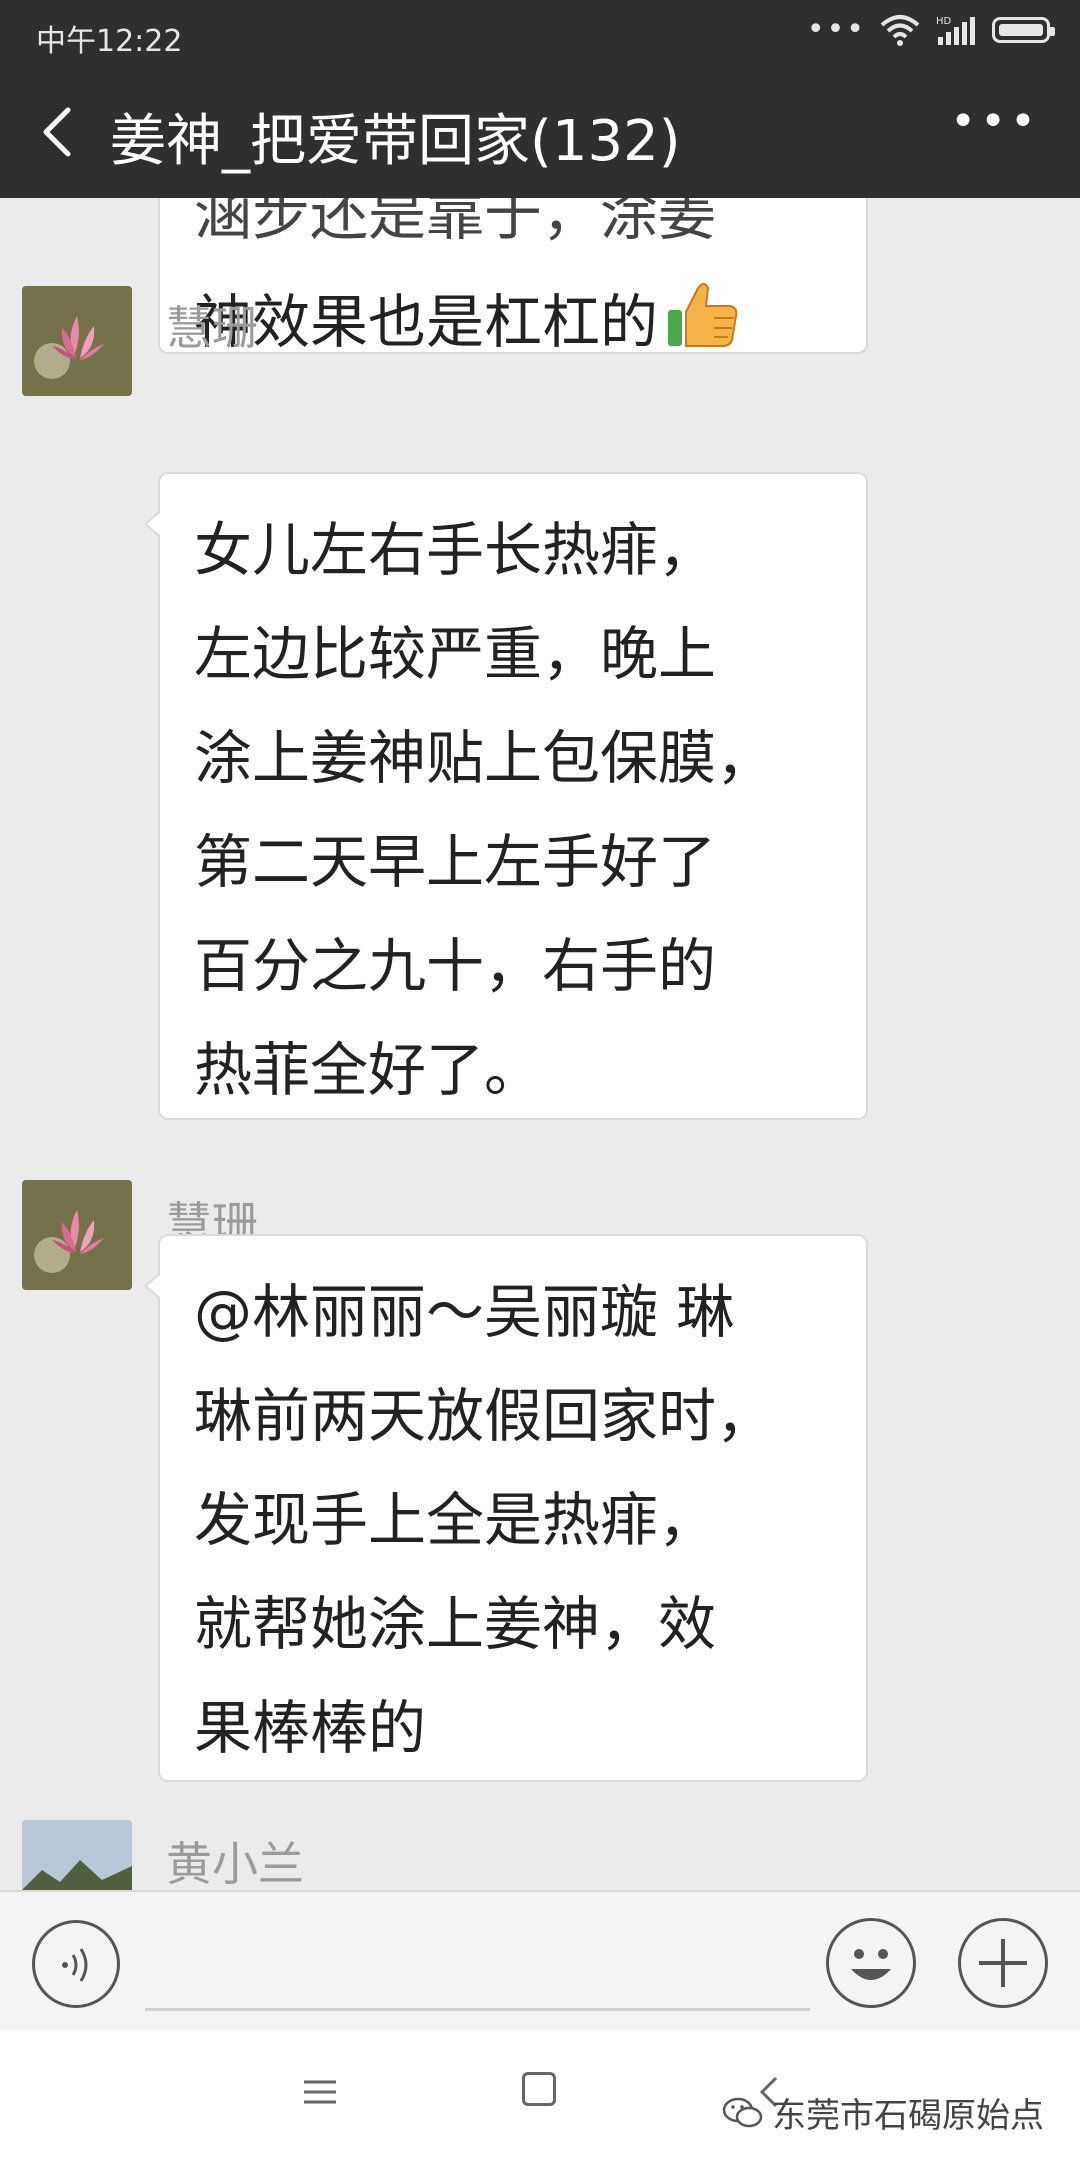 The image size is (1080, 2160). What do you see at coordinates (455, 223) in the screenshot?
I see `message-line: 涵步还是靠于，涂姜` at bounding box center [455, 223].